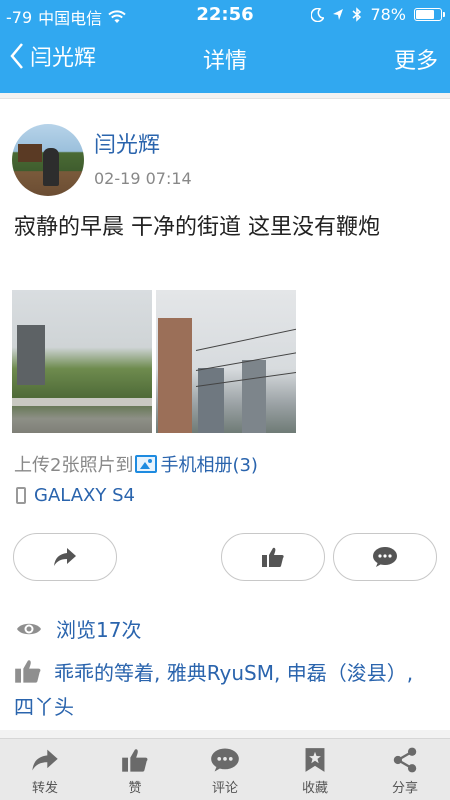 Image resolution: width=450 pixels, height=800 pixels. Describe the element at coordinates (209, 465) in the screenshot. I see `album-label: 手机相册(3)` at that location.